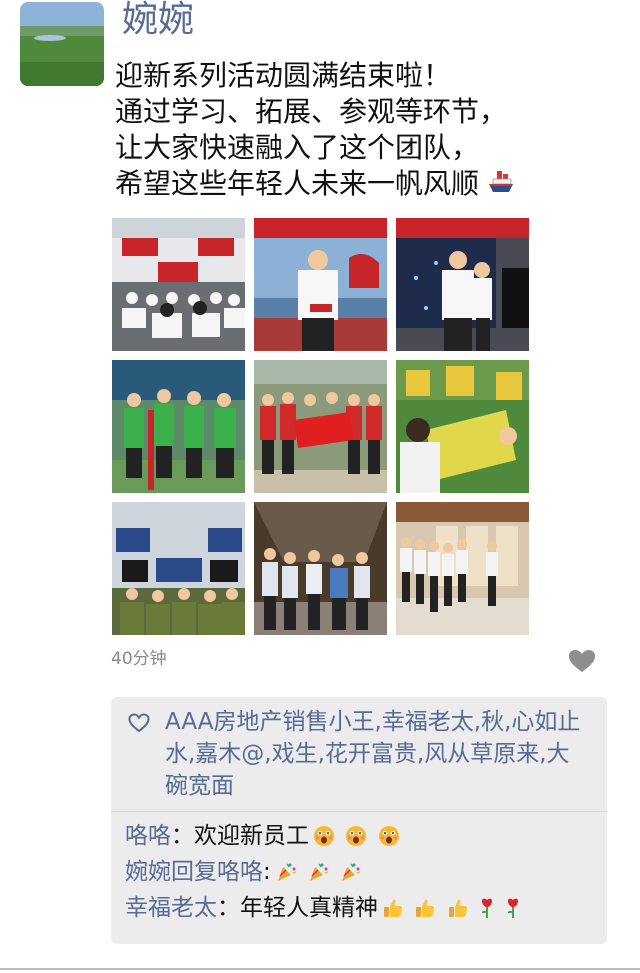  Describe the element at coordinates (297, 147) in the screenshot. I see `post-text-line: 让大家快速融入了这个团队，` at that location.